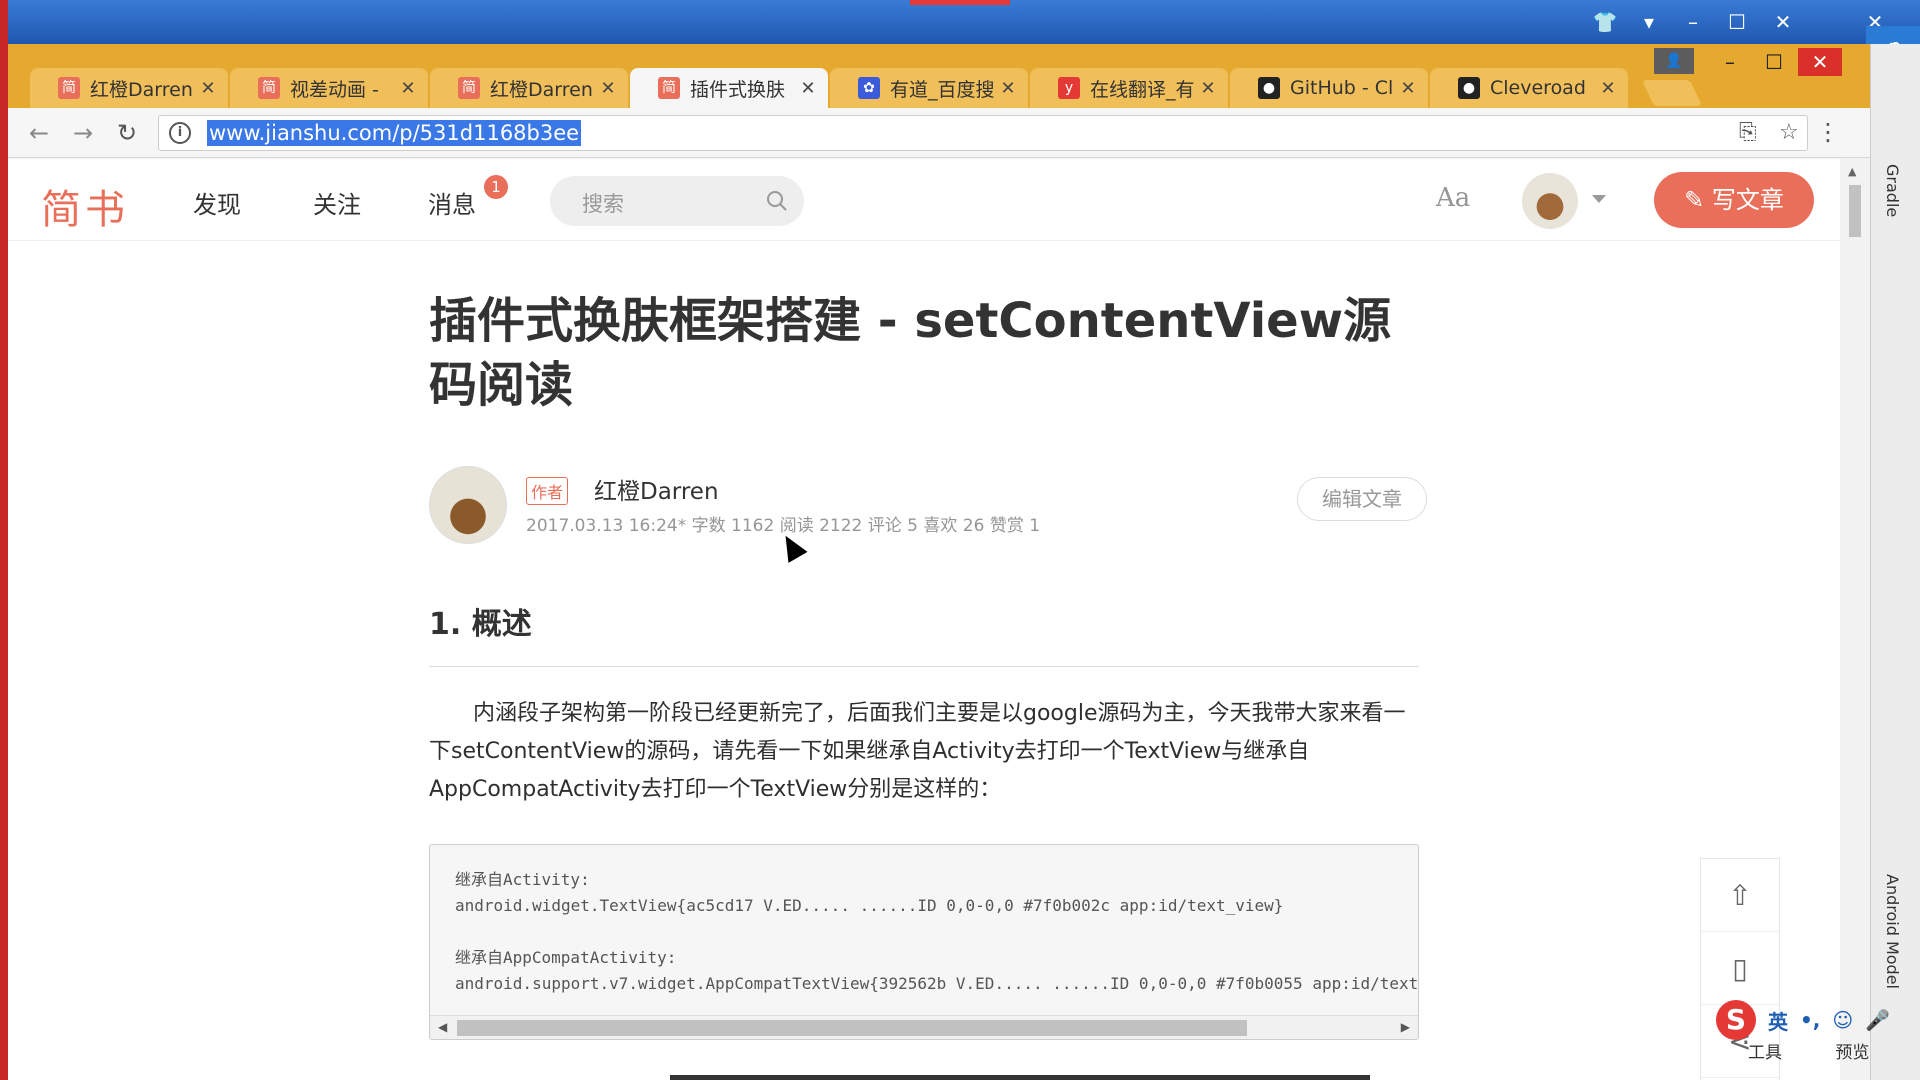 The image size is (1920, 1080). I want to click on close-icon: ✕, so click(1783, 22).